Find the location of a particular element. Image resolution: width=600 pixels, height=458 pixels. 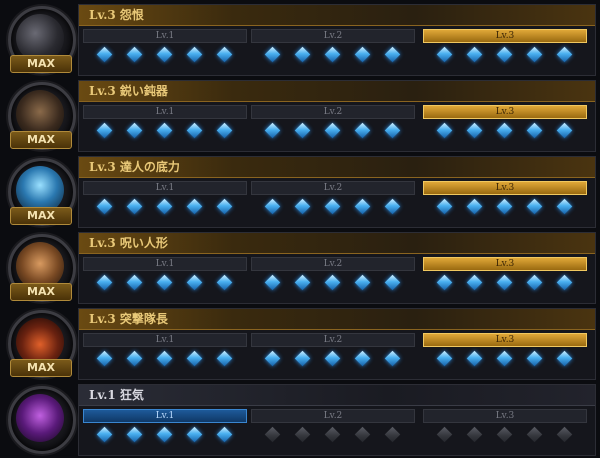

skill-title: Lv.3 達人の底力 is located at coordinates (134, 167).